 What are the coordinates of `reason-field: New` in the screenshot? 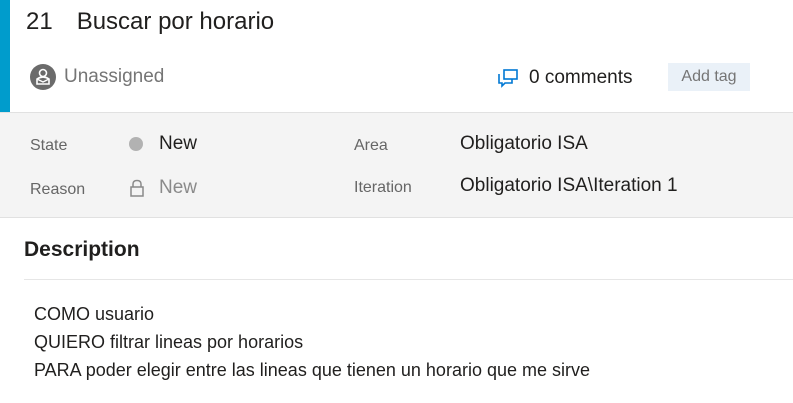 It's located at (163, 188).